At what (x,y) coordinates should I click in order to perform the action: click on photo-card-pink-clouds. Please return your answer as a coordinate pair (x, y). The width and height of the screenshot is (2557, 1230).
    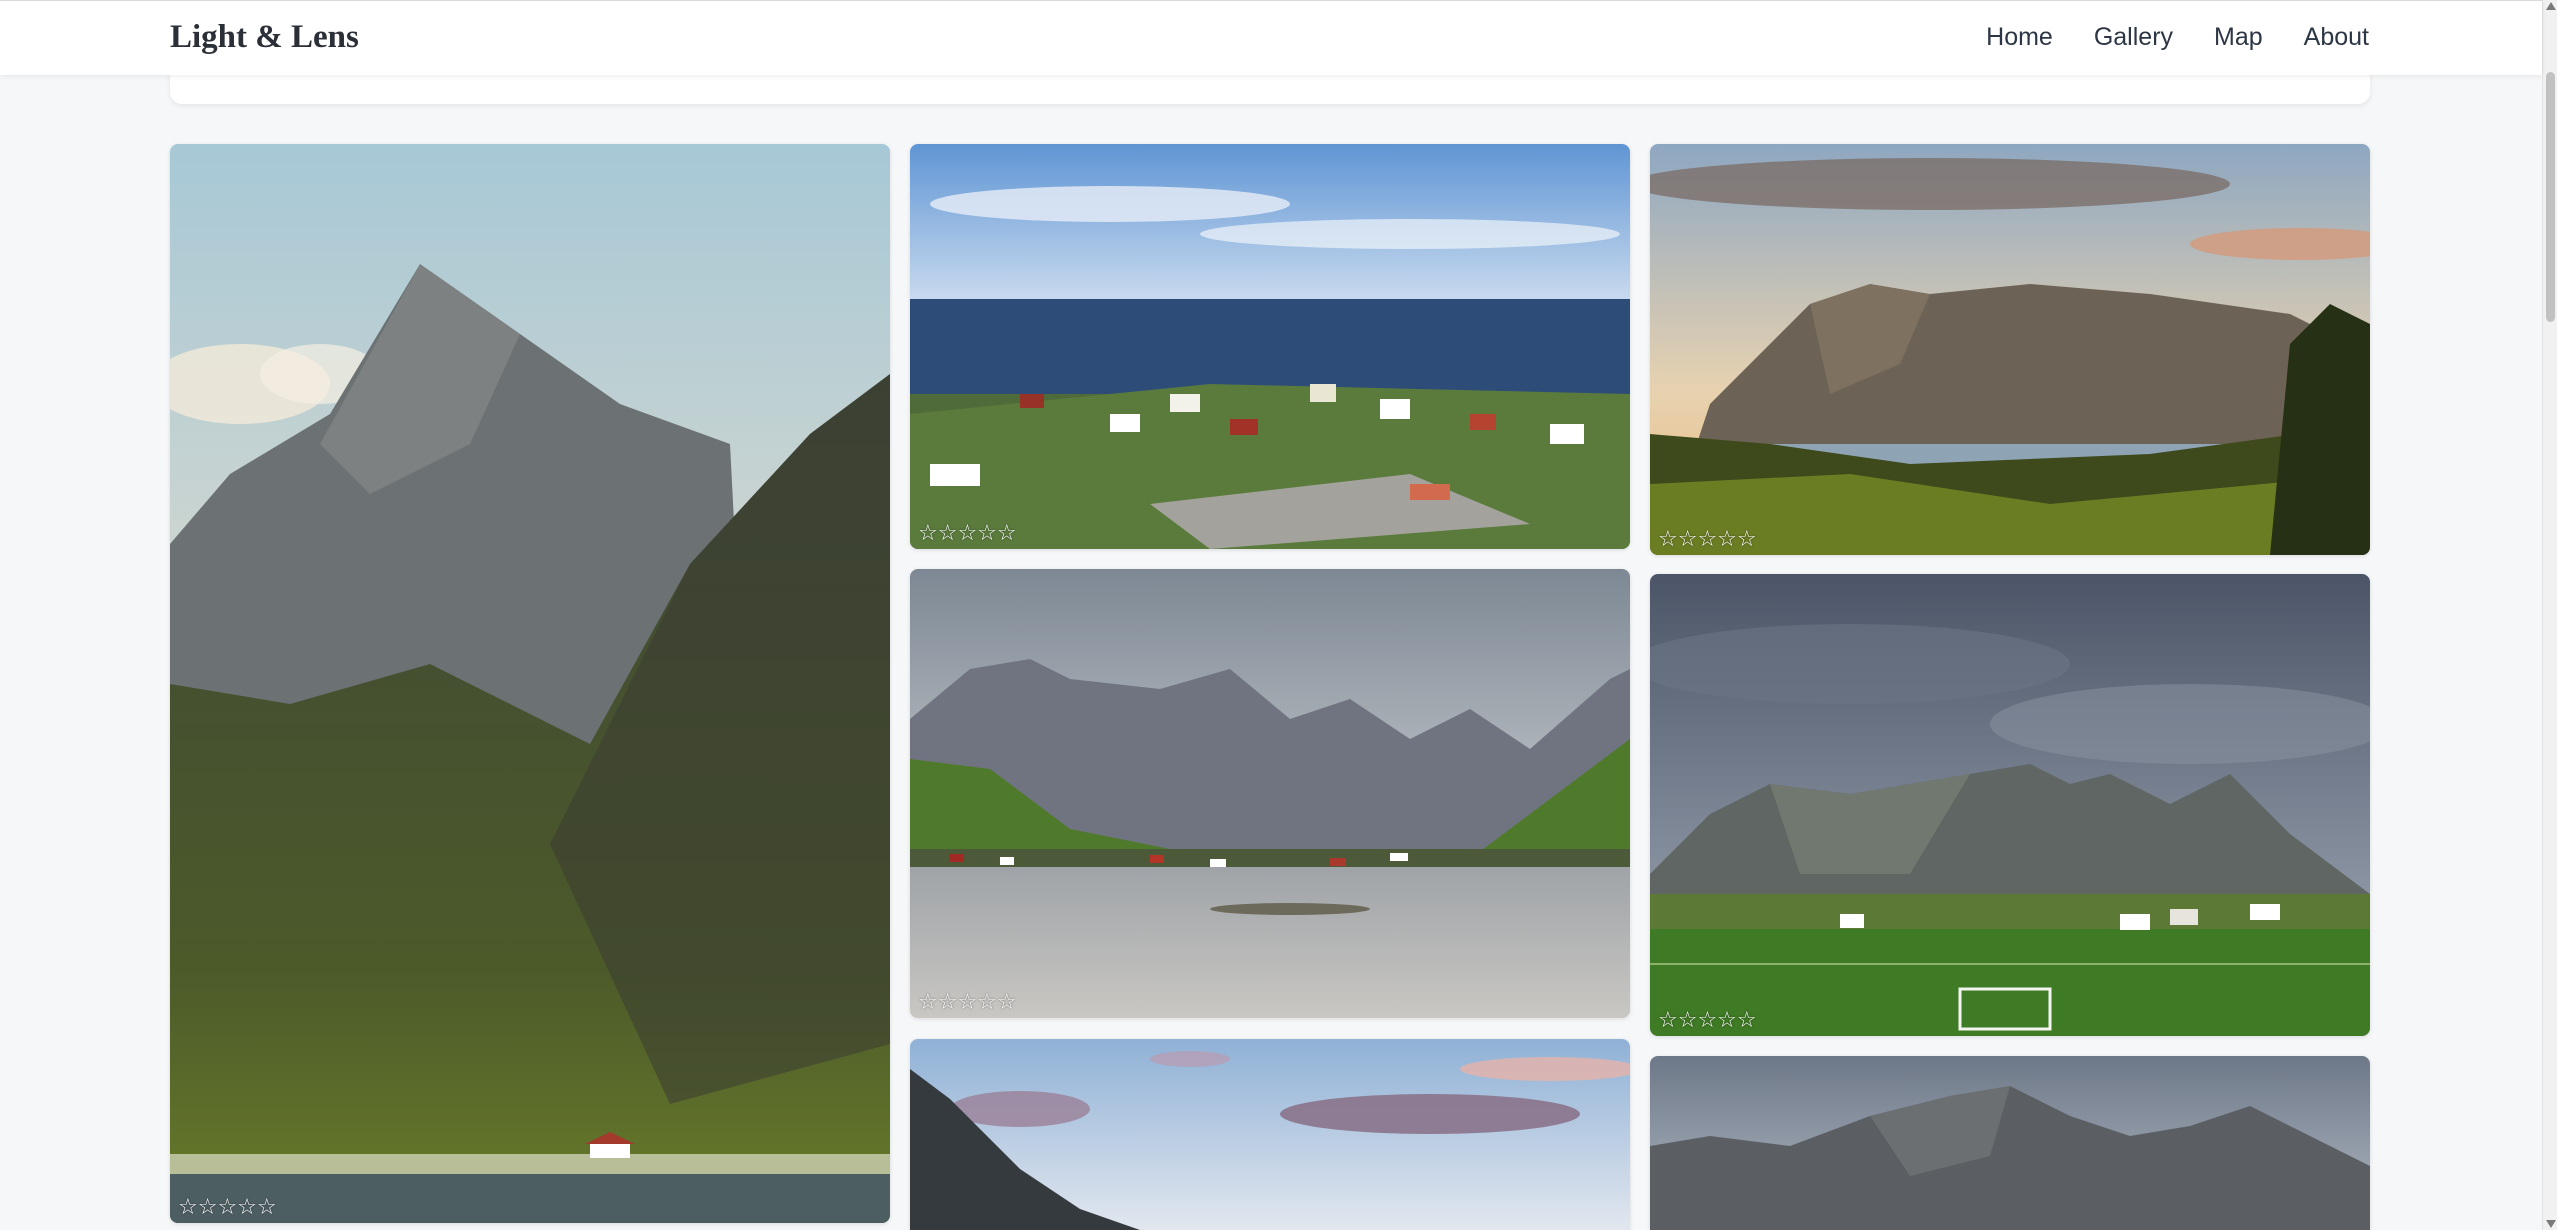
    Looking at the image, I should click on (1270, 1134).